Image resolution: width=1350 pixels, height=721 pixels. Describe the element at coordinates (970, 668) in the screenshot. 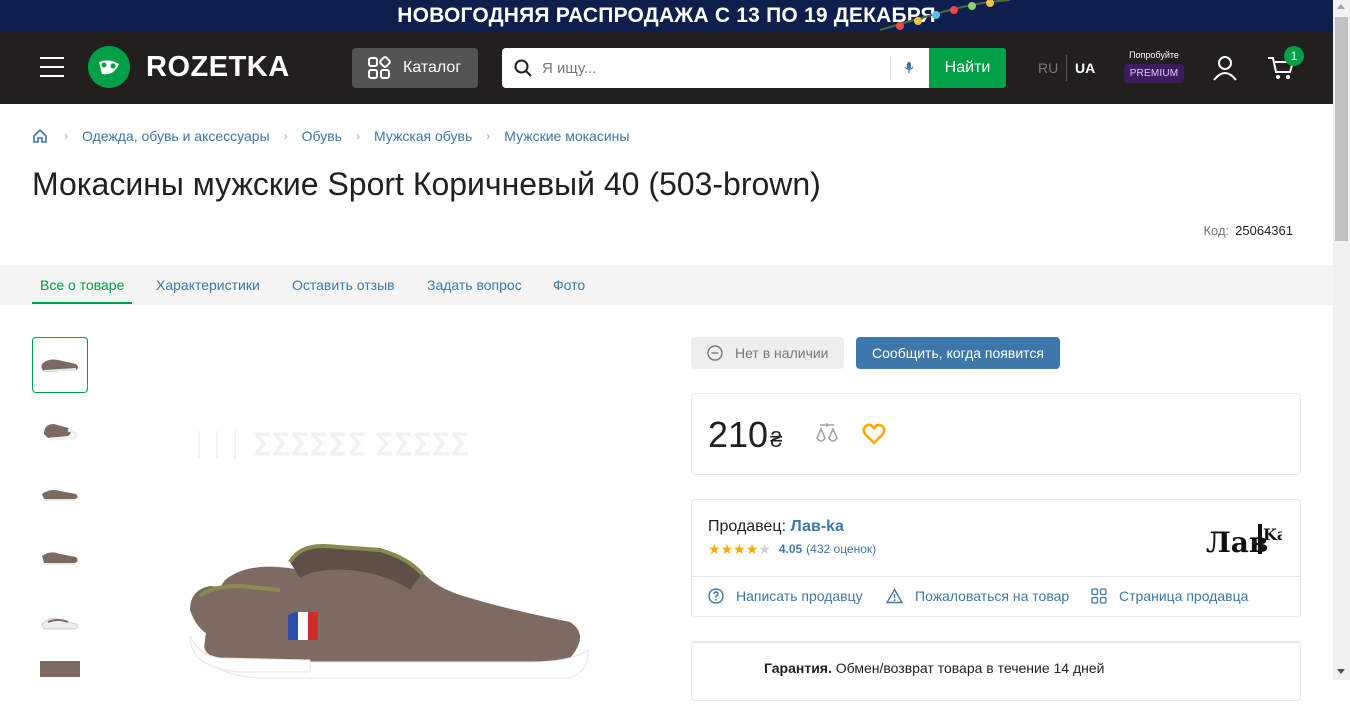

I see `warranty-detail: Обмен/возврат товара в течение 14 дней` at that location.